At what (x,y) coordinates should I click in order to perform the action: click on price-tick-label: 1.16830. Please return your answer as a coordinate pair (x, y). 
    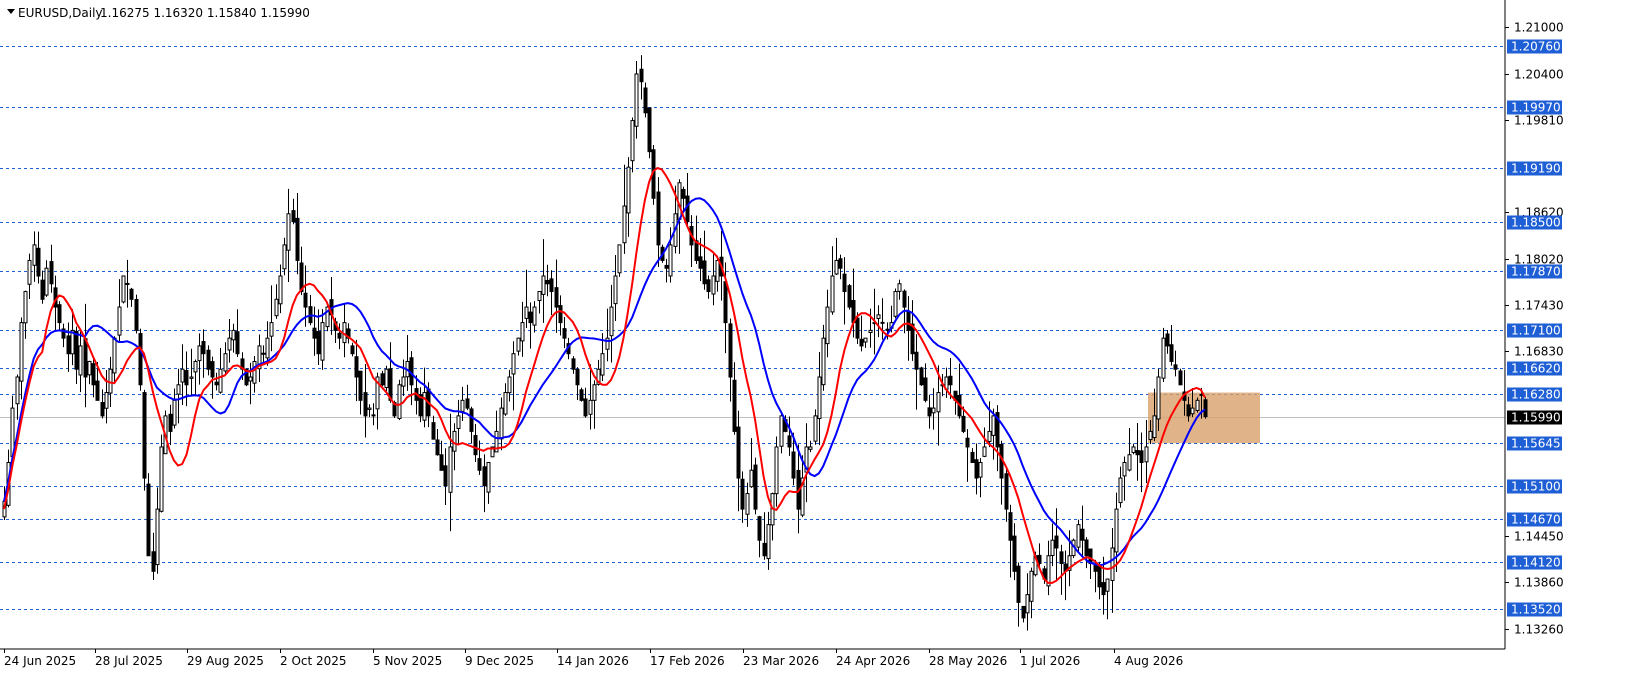
    Looking at the image, I should click on (1539, 352).